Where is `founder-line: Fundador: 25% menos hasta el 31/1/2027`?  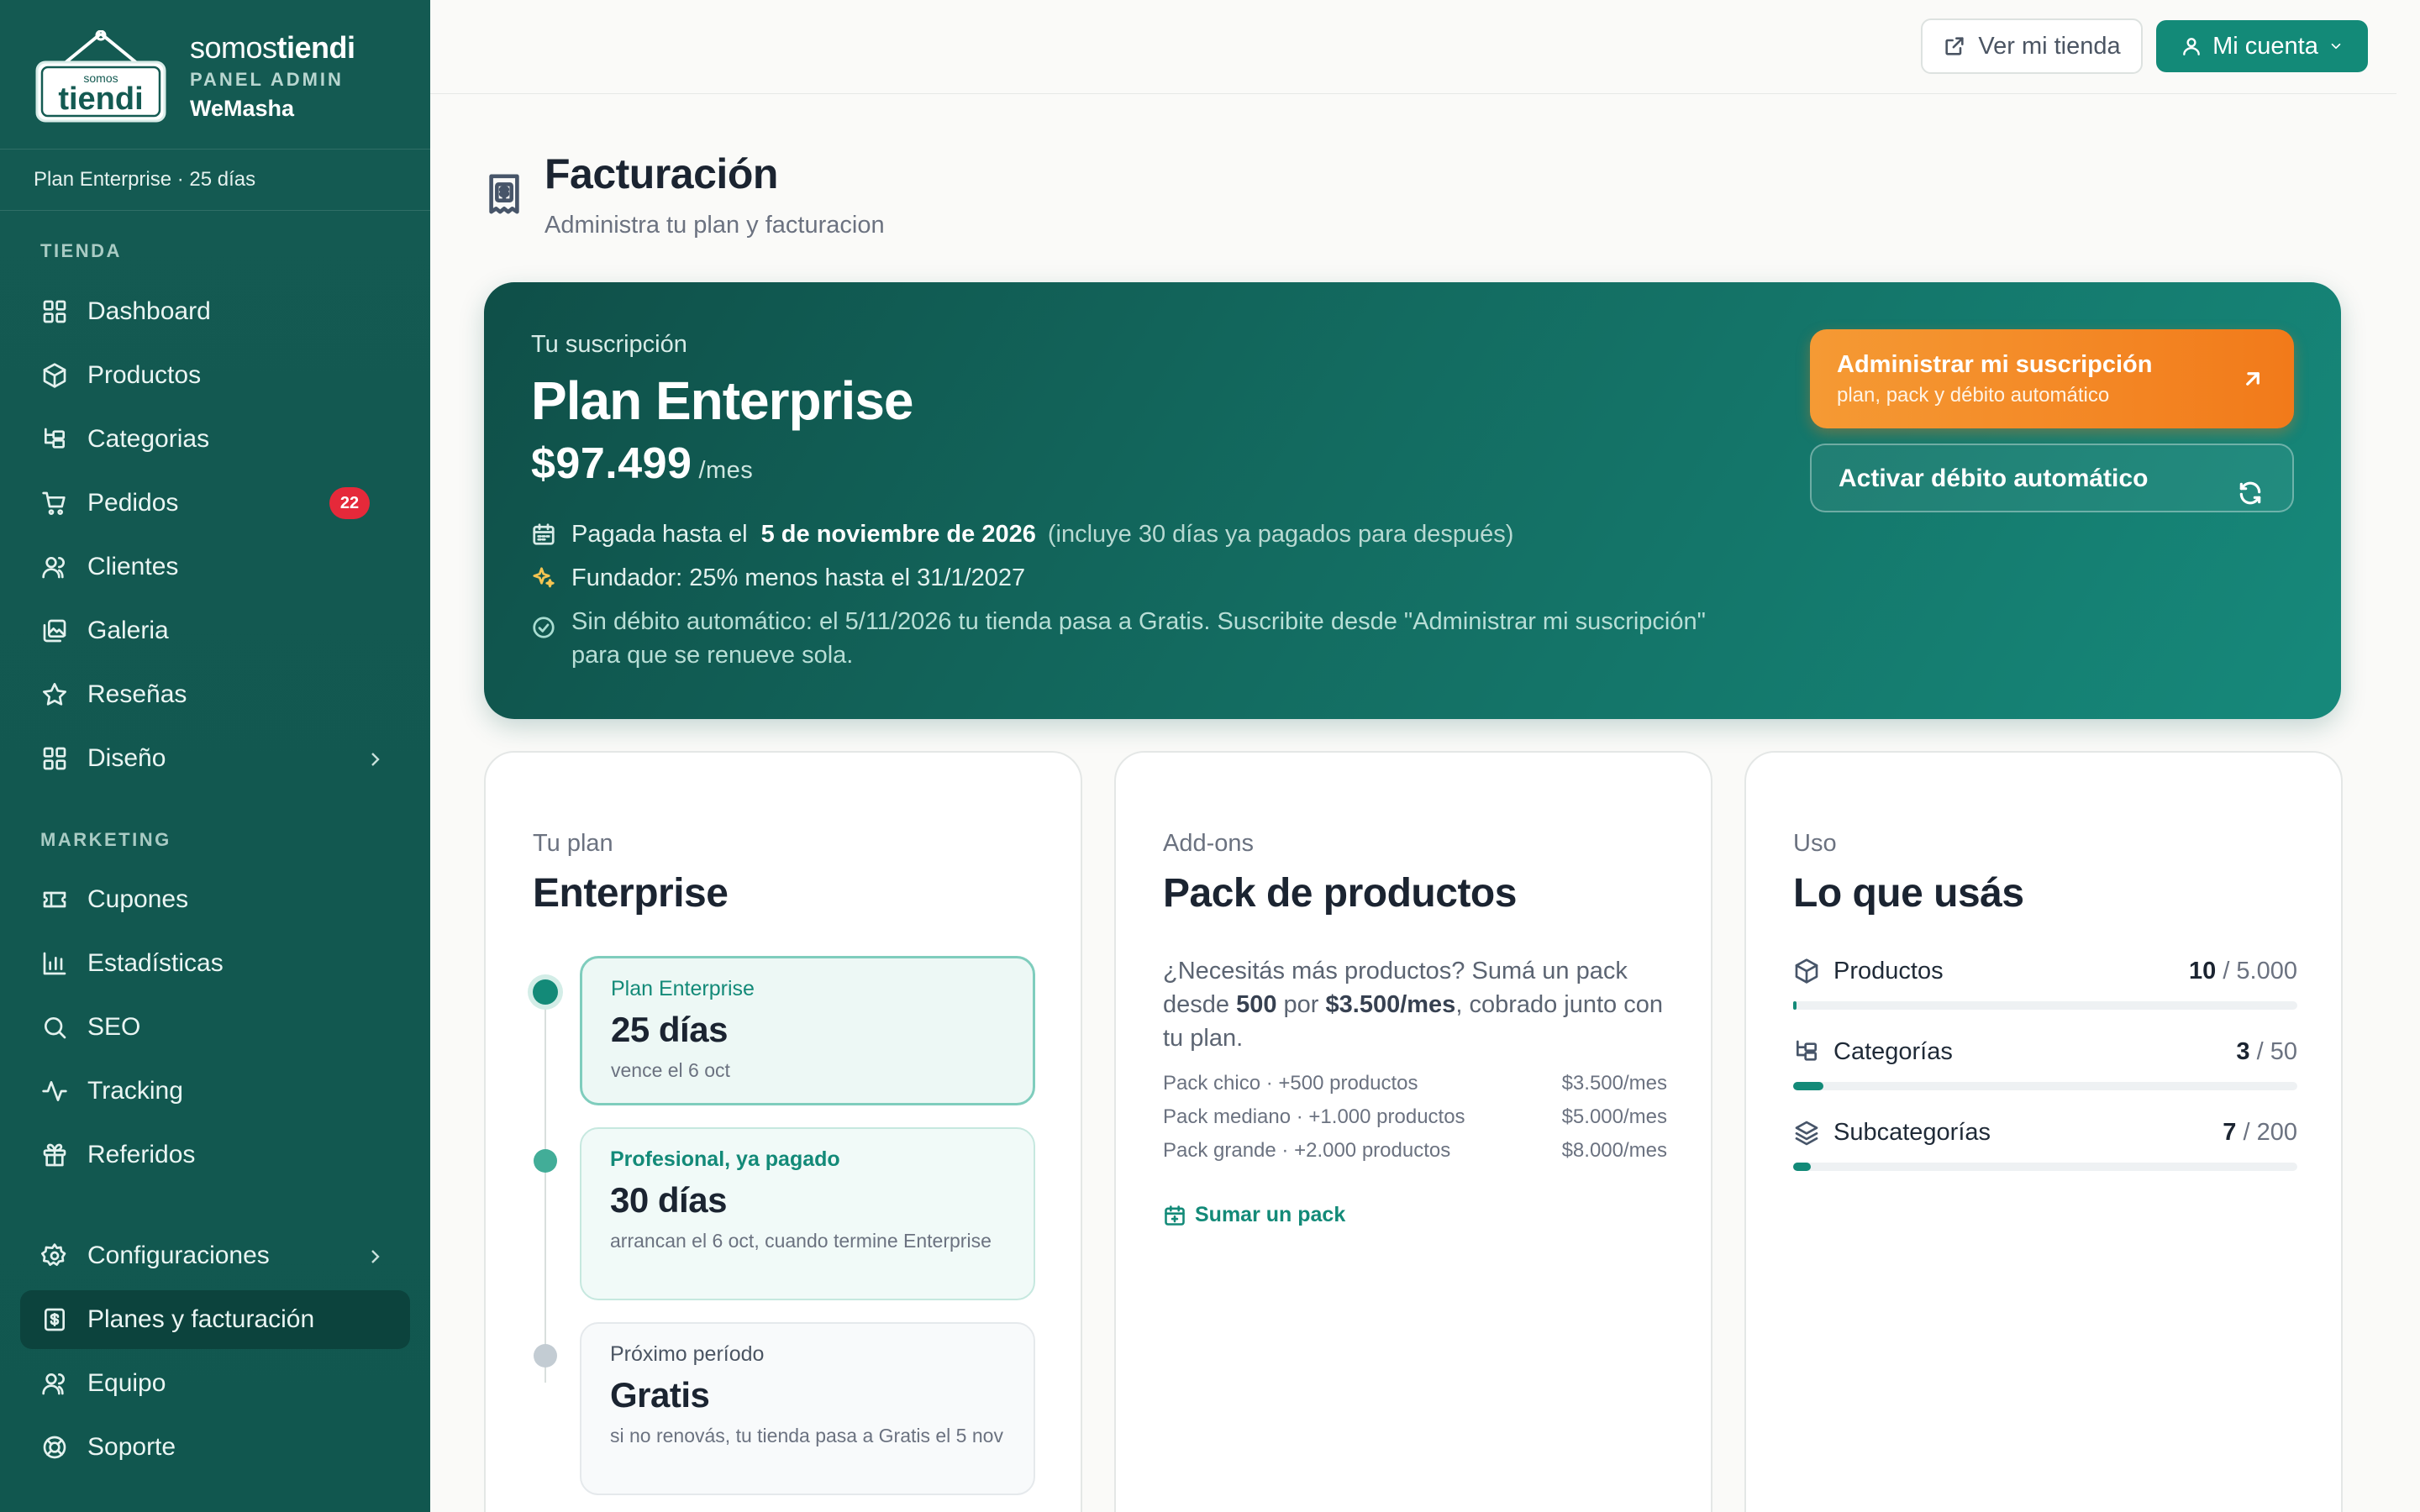 founder-line: Fundador: 25% menos hasta el 31/1/2027 is located at coordinates (778, 578).